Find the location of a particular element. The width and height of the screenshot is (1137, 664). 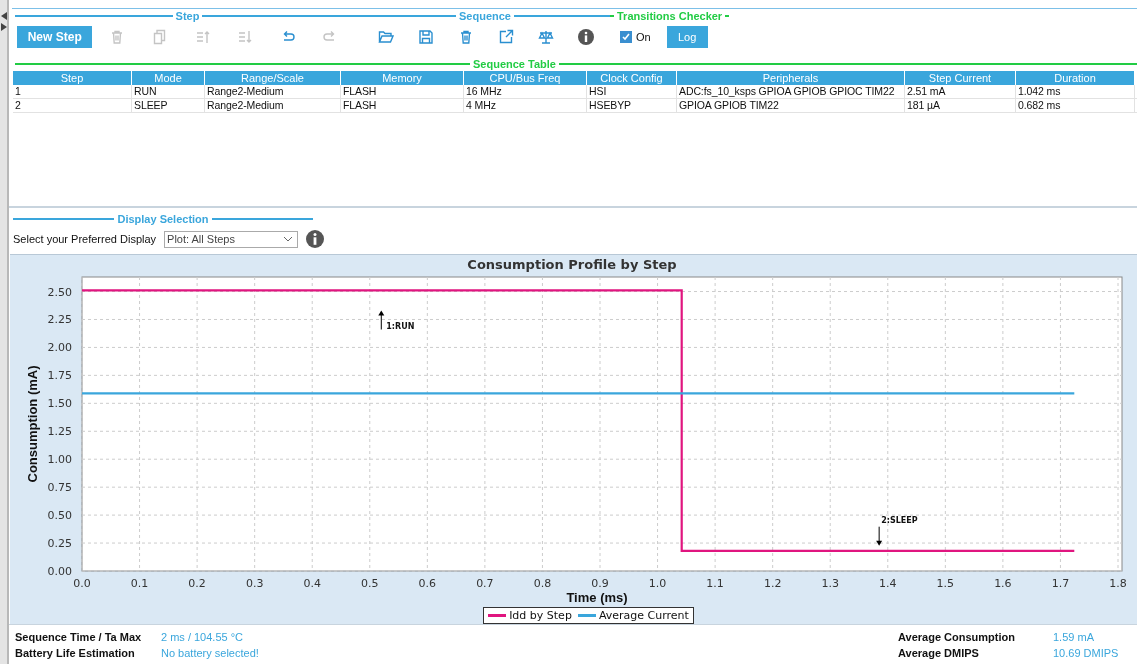

section-title: Display Selection is located at coordinates (163, 219).